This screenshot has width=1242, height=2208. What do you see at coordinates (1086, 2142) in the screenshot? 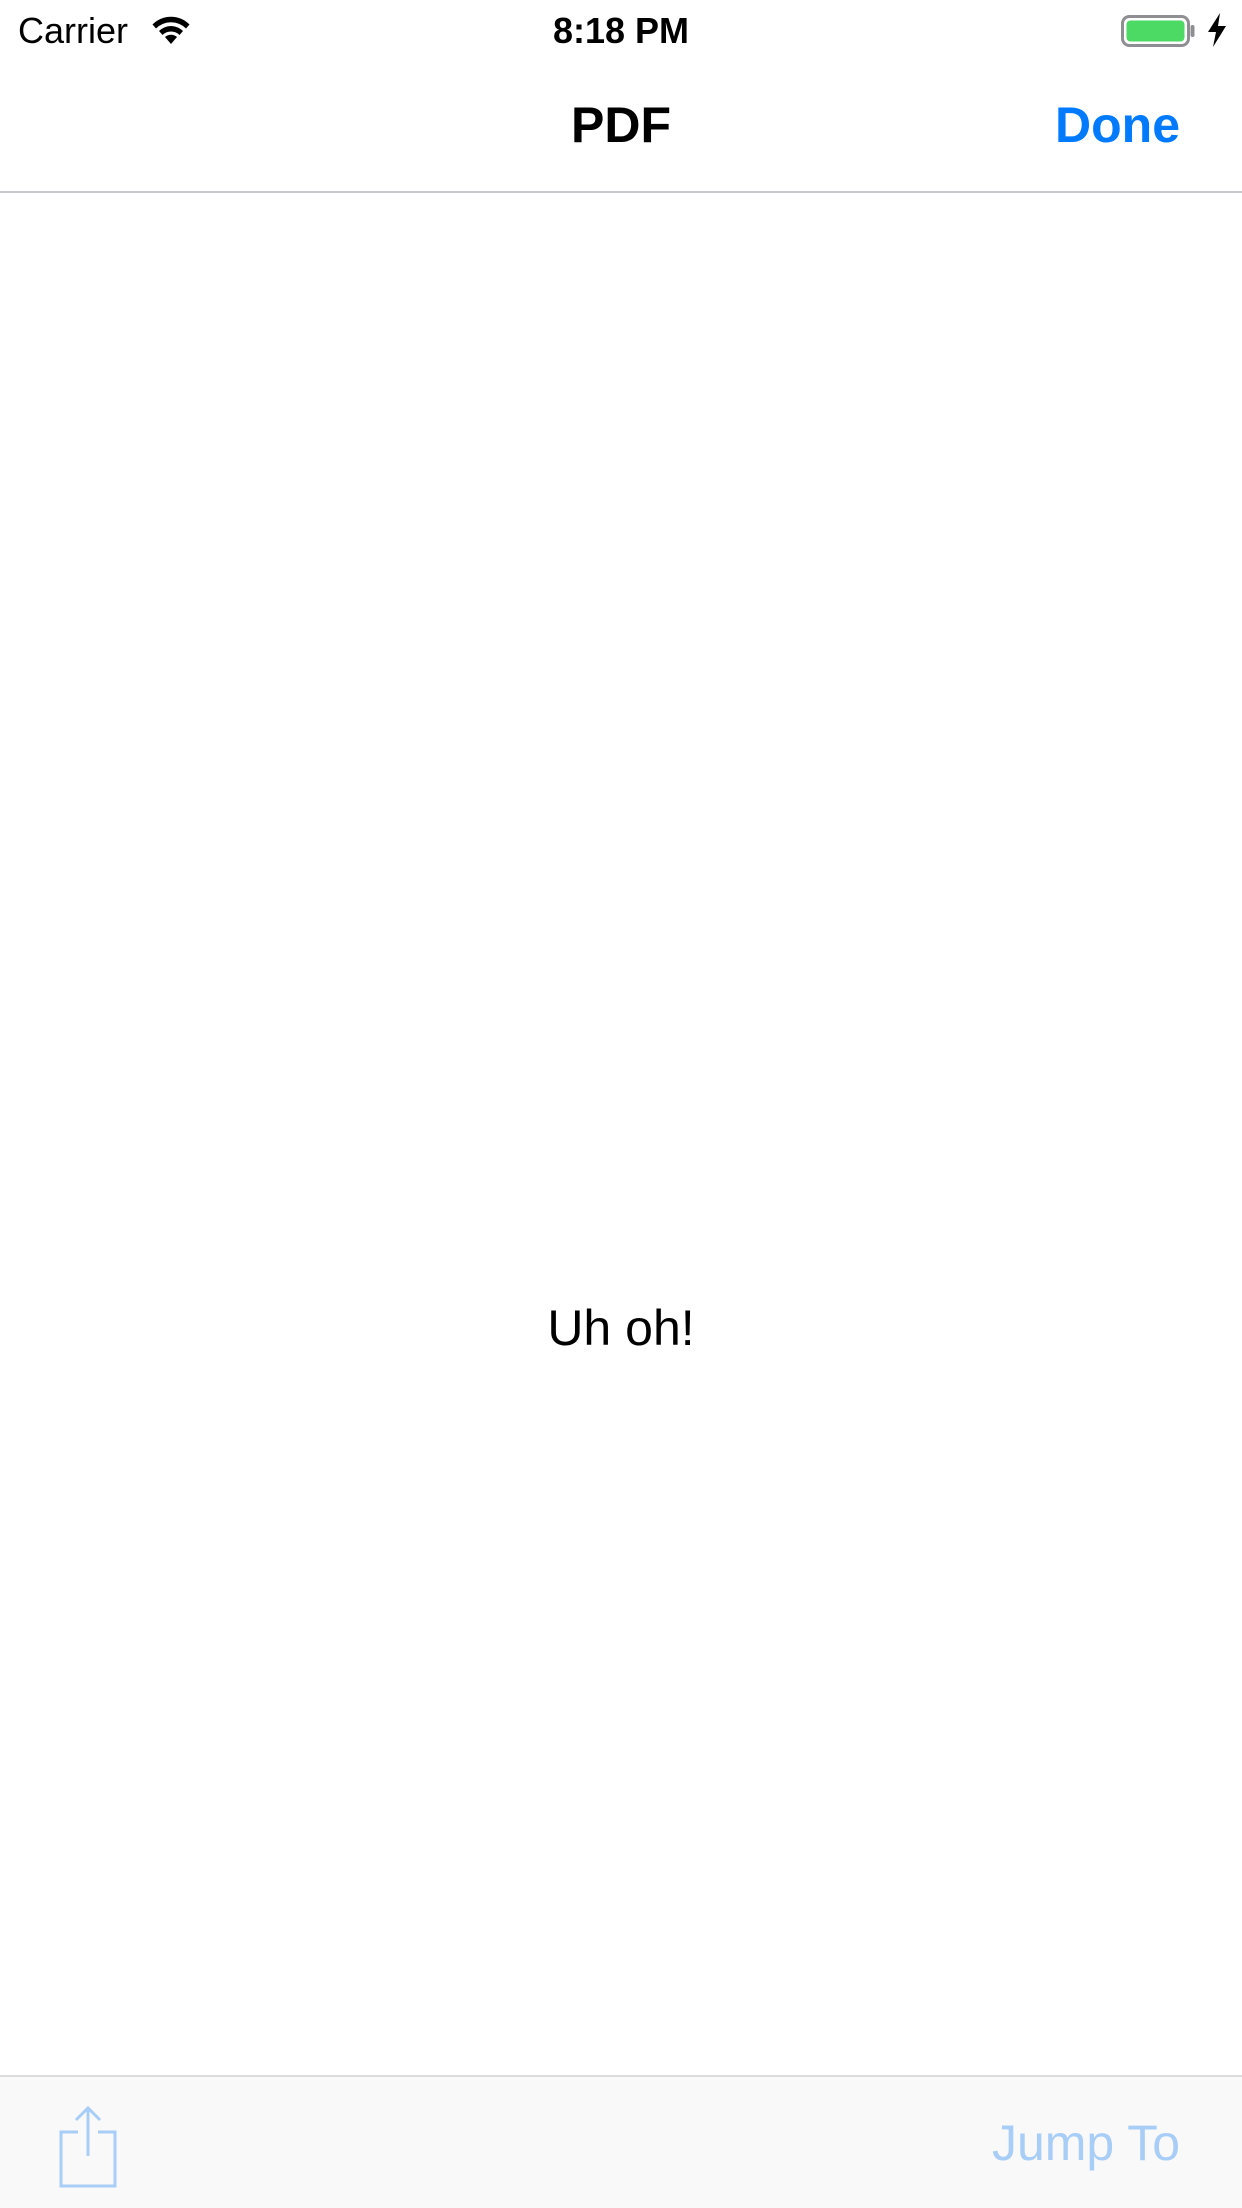
I see `jump-to-button: Jump To` at bounding box center [1086, 2142].